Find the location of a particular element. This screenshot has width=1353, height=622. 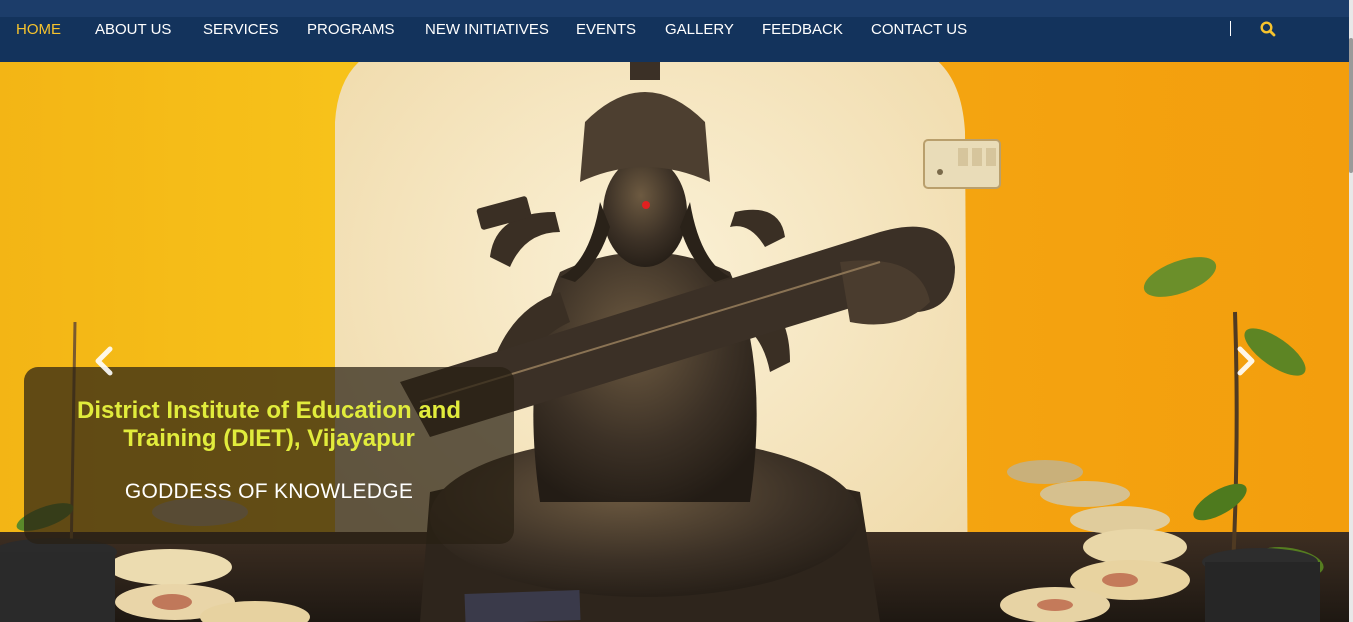

chevron-right-icon is located at coordinates (1246, 361).